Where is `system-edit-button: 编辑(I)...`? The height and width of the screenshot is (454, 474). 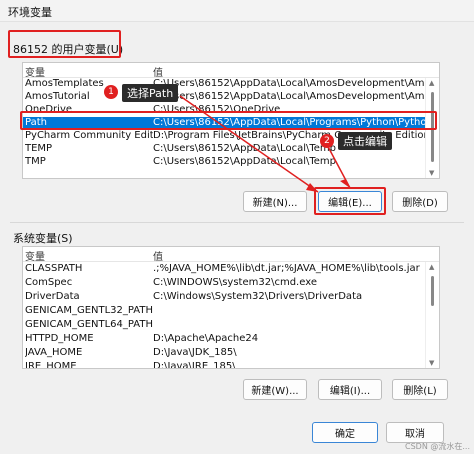
system-edit-button: 编辑(I)... is located at coordinates (350, 389).